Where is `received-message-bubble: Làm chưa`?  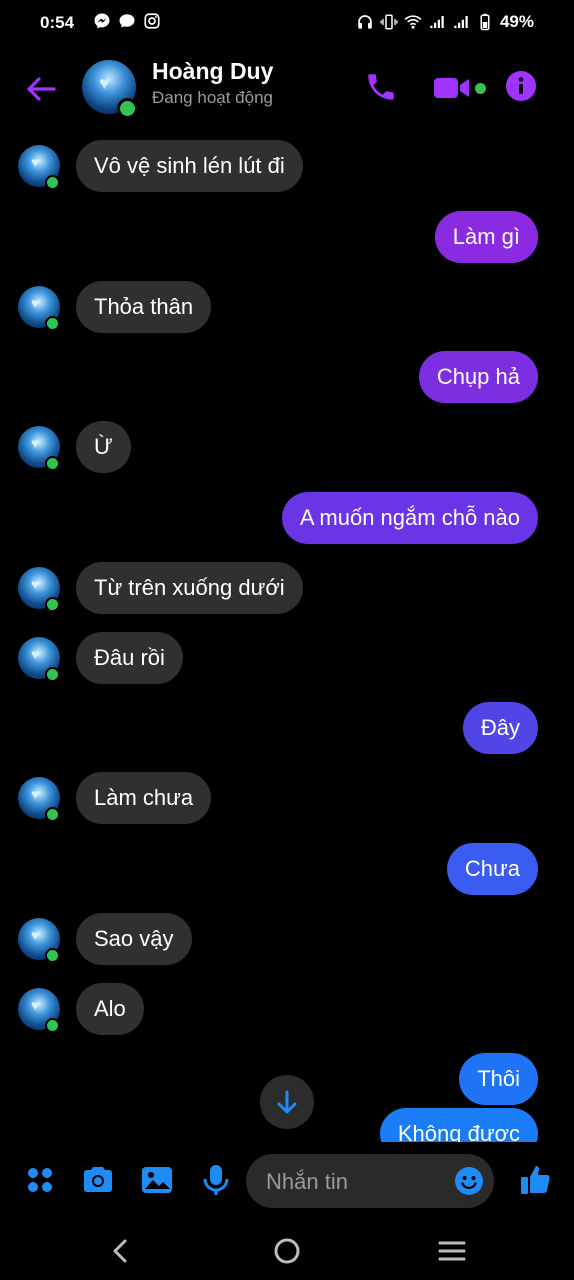
received-message-bubble: Làm chưa is located at coordinates (144, 798).